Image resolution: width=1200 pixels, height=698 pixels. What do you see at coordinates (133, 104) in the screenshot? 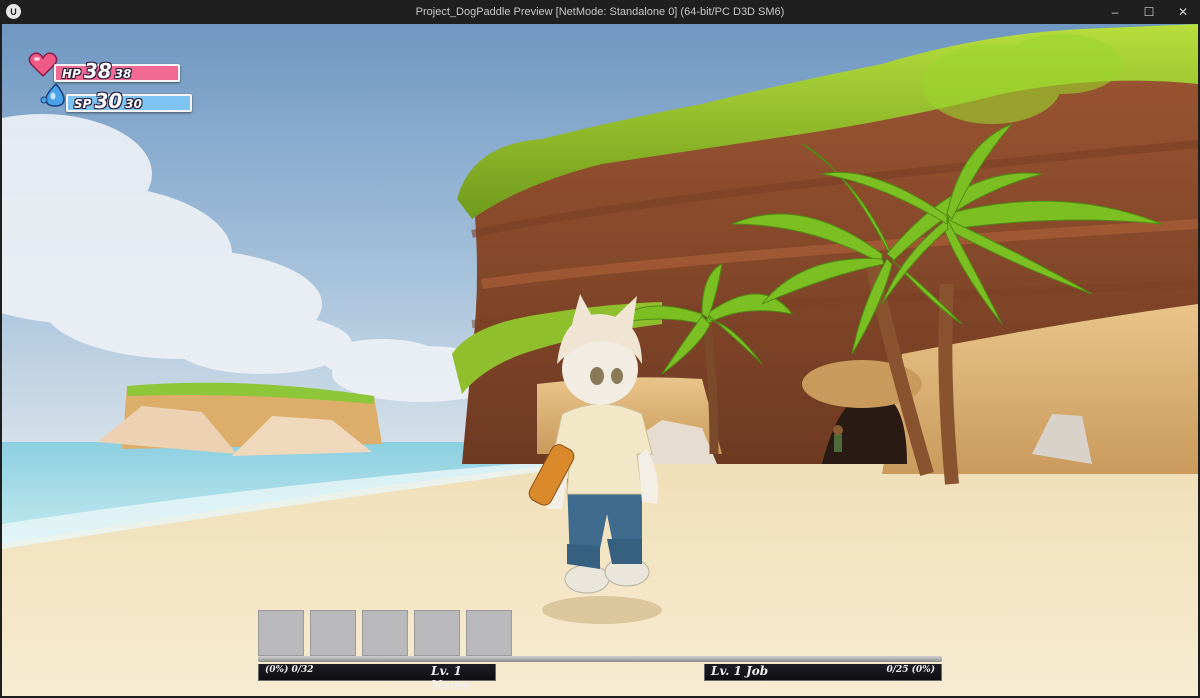
I see `sp-max: 30` at bounding box center [133, 104].